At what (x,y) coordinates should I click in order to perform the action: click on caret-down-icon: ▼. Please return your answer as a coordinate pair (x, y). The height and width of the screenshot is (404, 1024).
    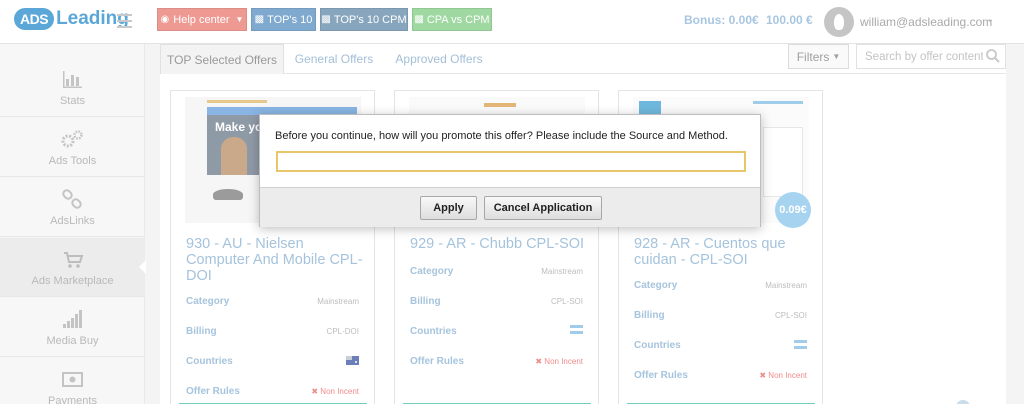
    Looking at the image, I should click on (836, 56).